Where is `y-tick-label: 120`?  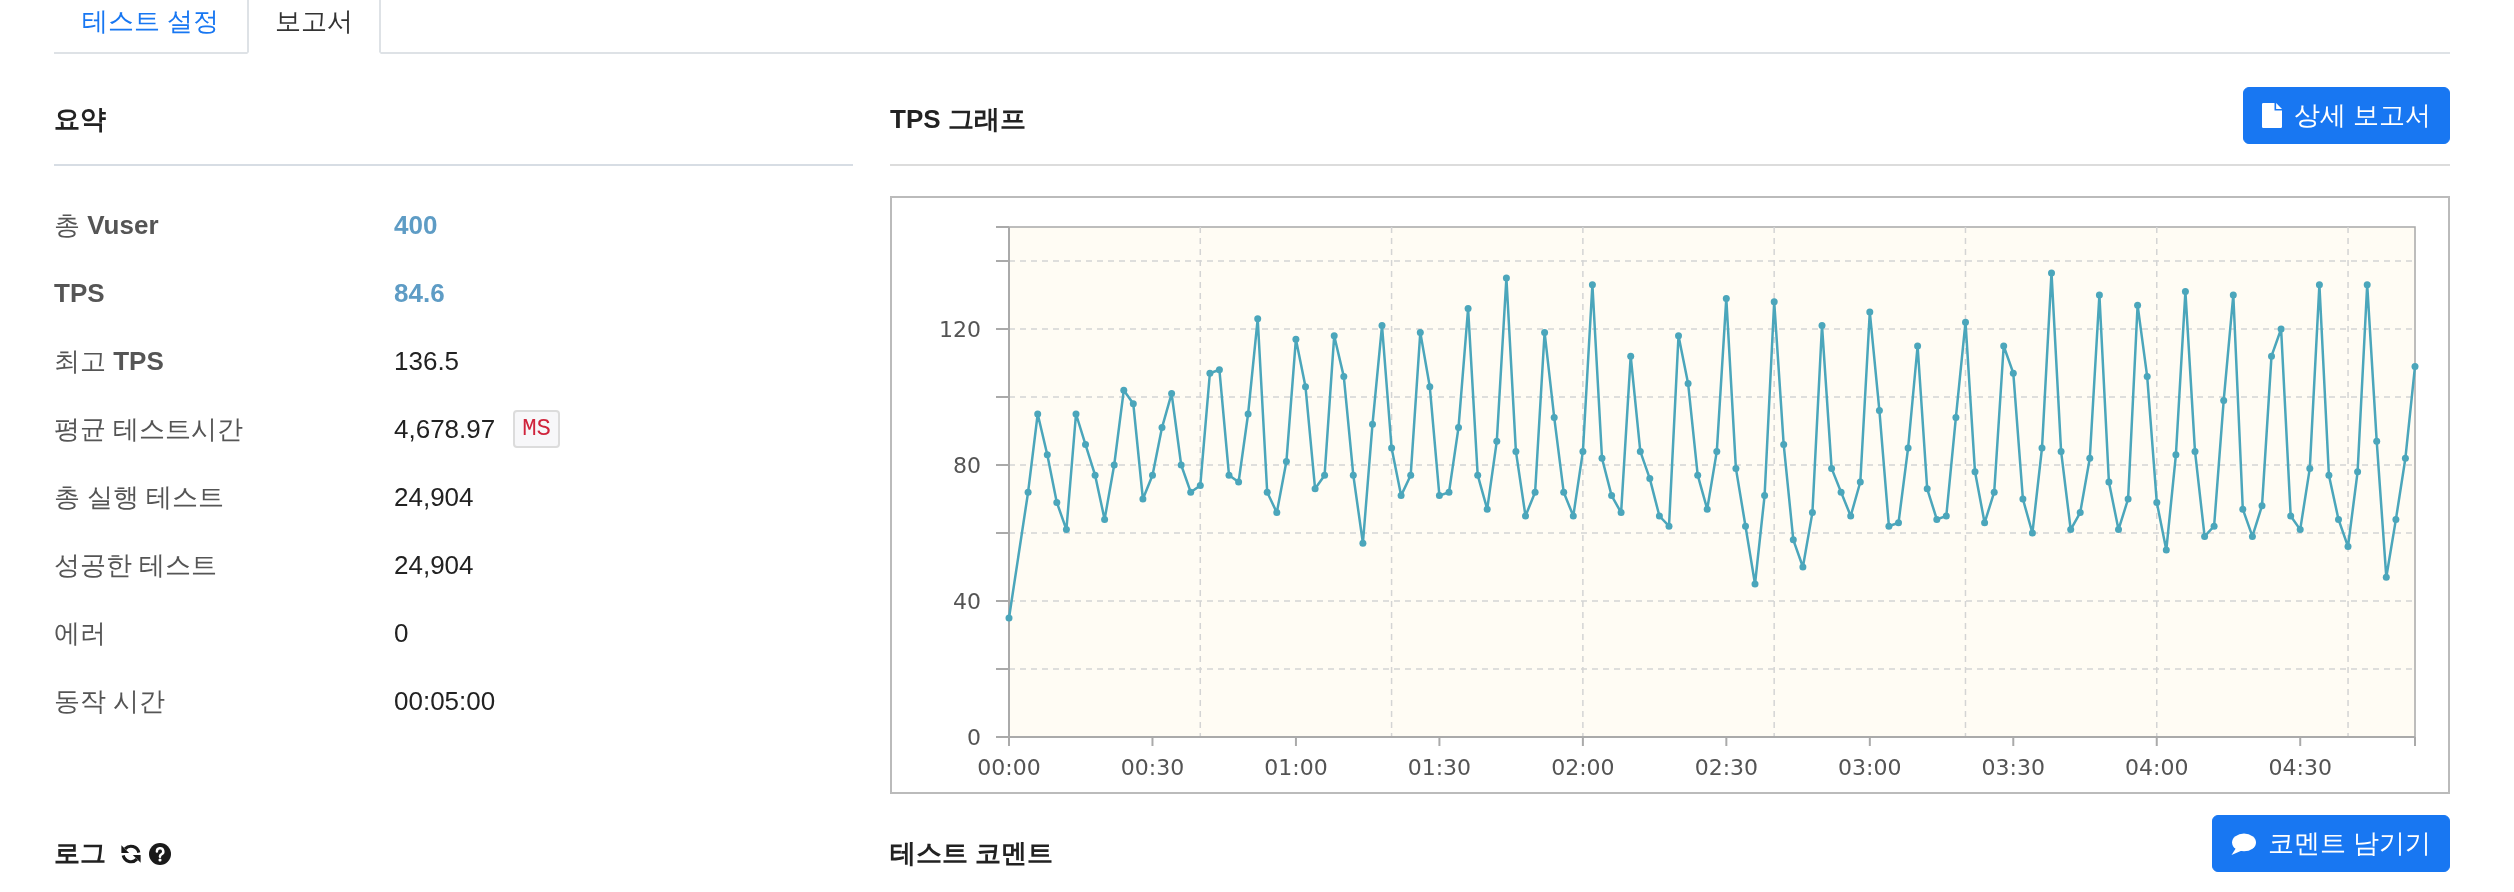
y-tick-label: 120 is located at coordinates (960, 329).